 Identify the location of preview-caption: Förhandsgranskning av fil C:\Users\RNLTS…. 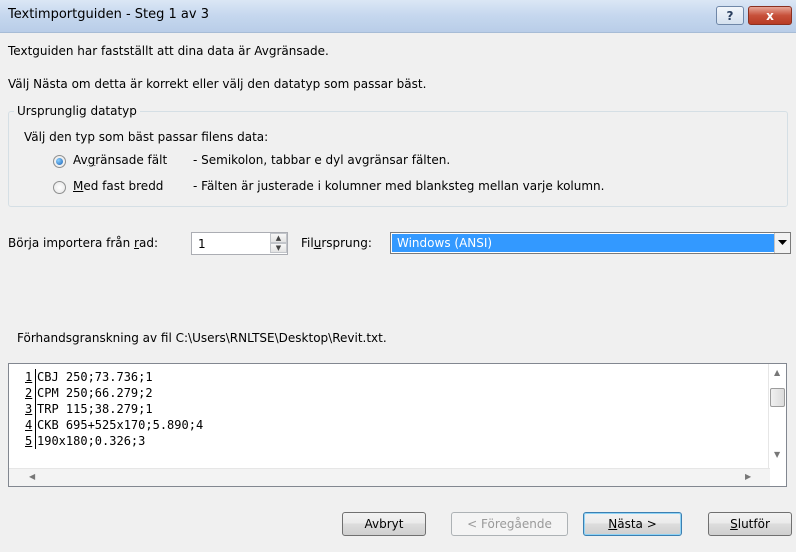
(202, 338).